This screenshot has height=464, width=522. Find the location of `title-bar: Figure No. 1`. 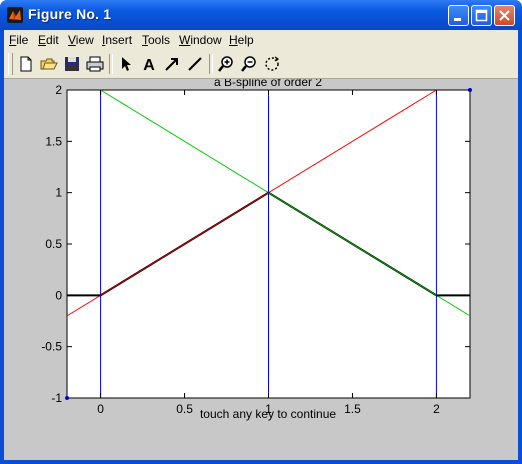

title-bar: Figure No. 1 is located at coordinates (261, 15).